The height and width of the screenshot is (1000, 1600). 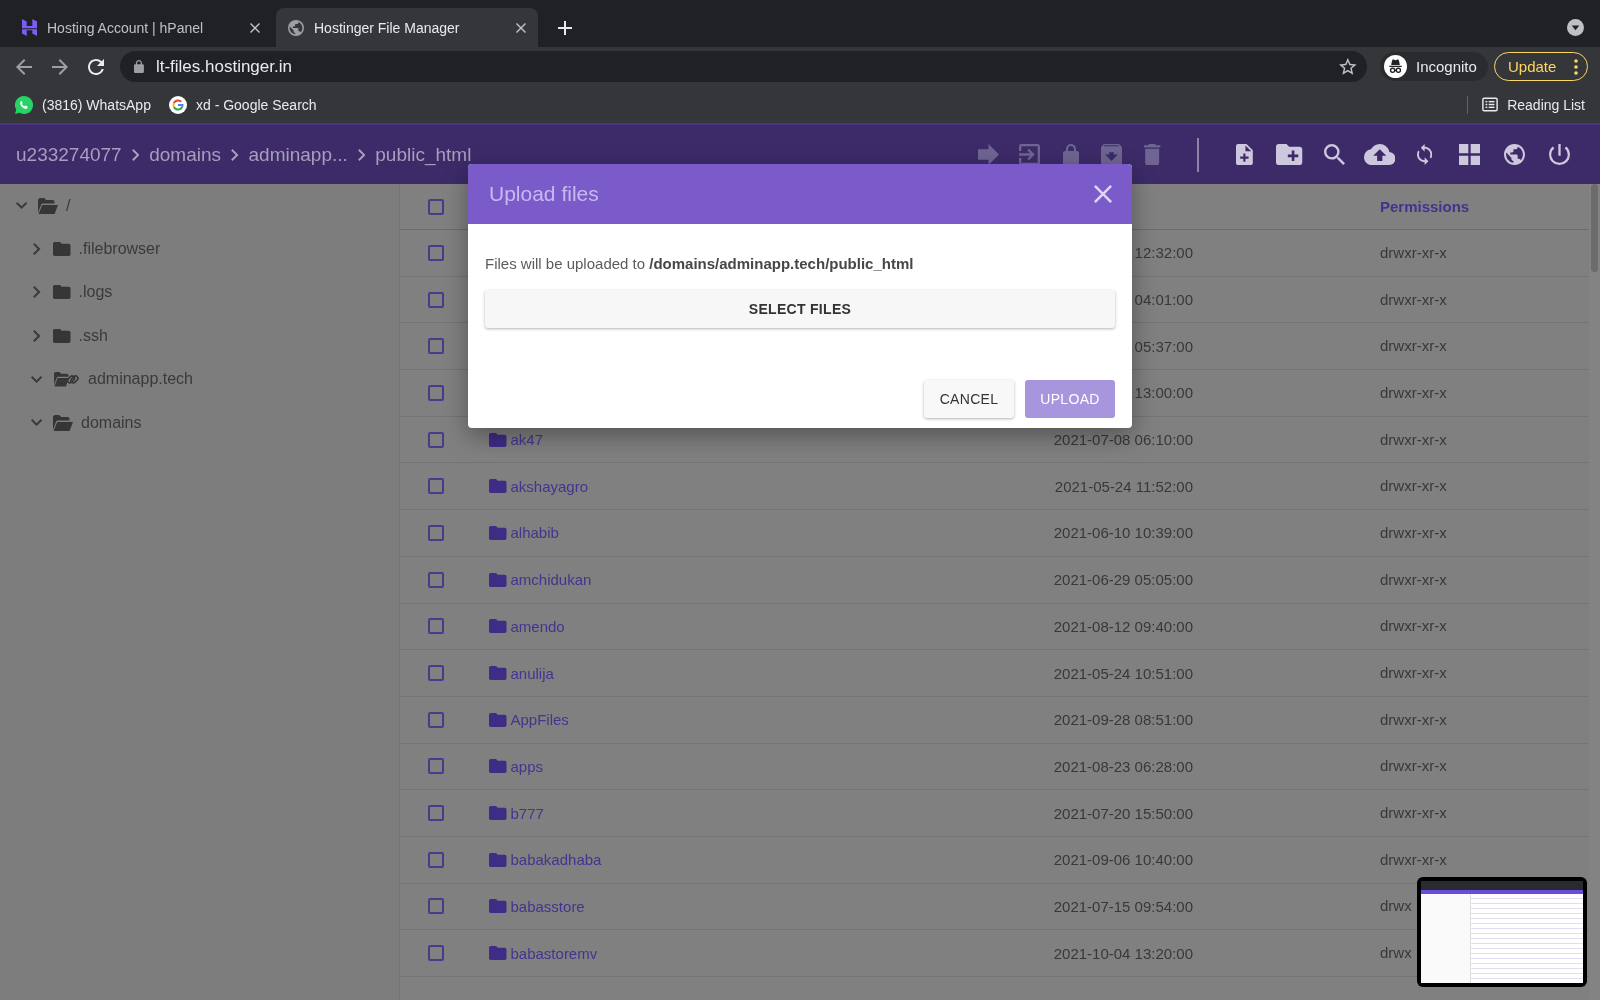 What do you see at coordinates (1123, 533) in the screenshot?
I see `modified-date: 2021-06-10 10:39:00` at bounding box center [1123, 533].